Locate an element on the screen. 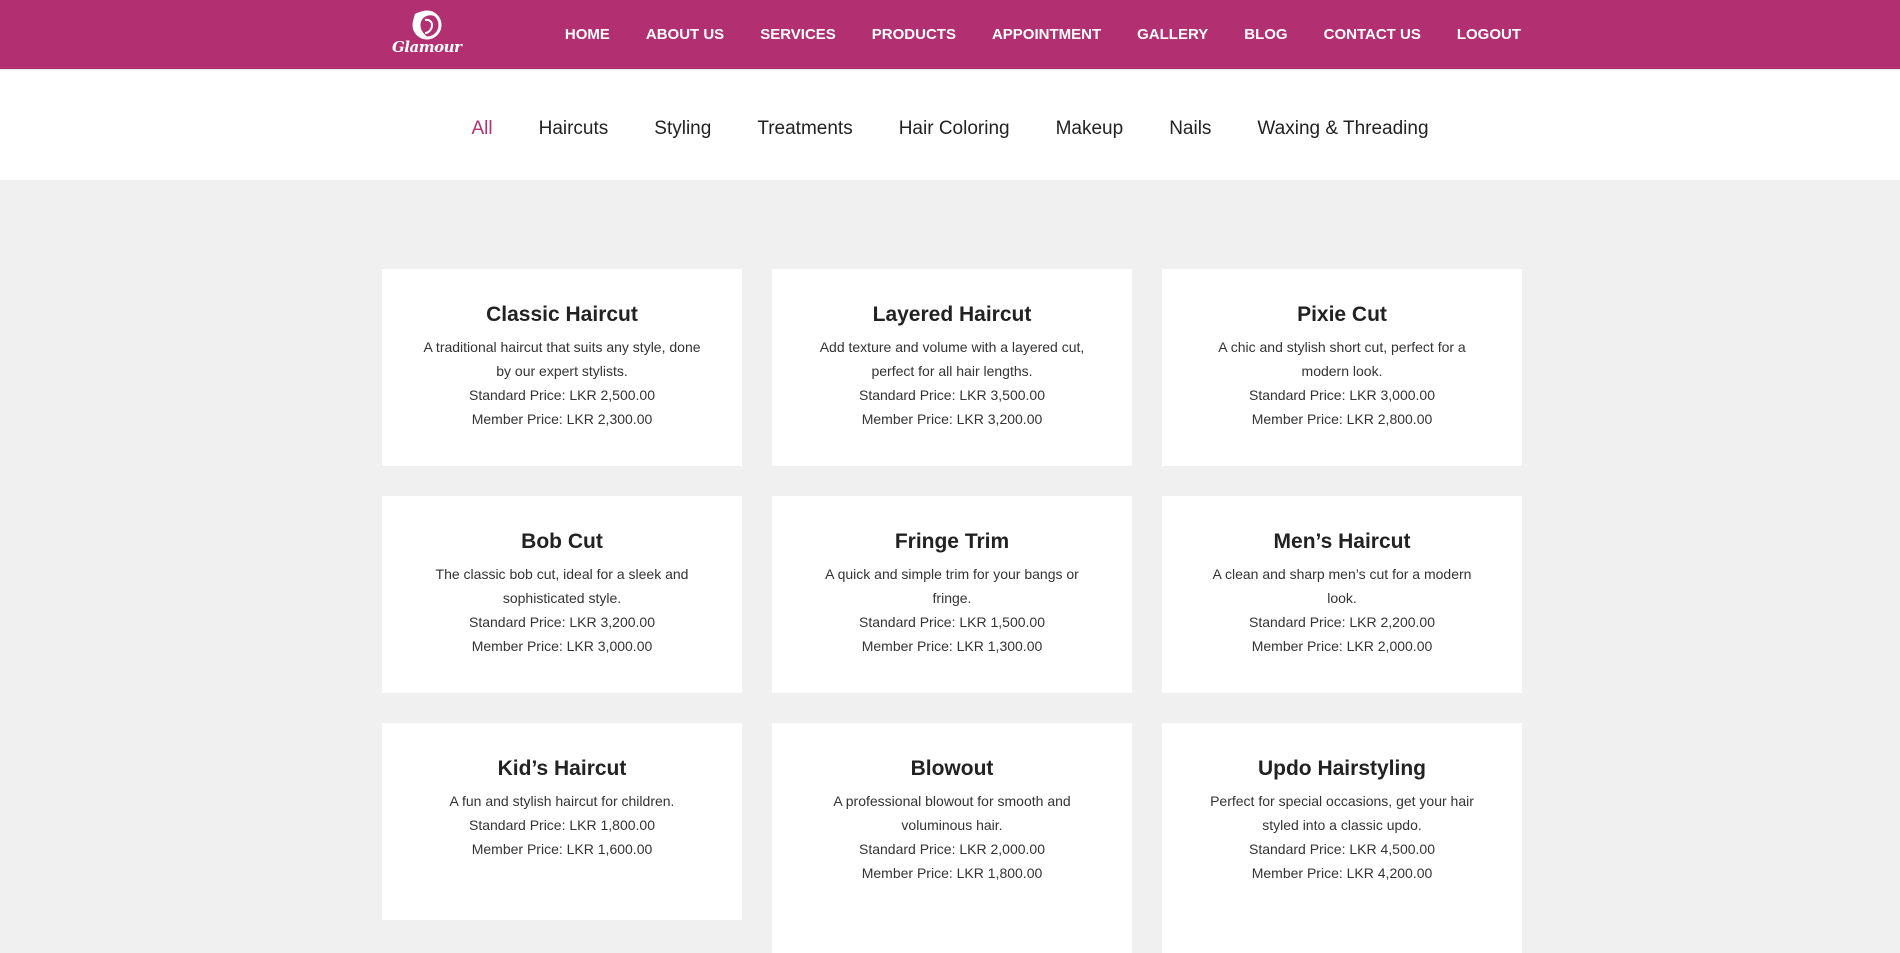 The width and height of the screenshot is (1900, 953). brand-name: Glamour is located at coordinates (427, 47).